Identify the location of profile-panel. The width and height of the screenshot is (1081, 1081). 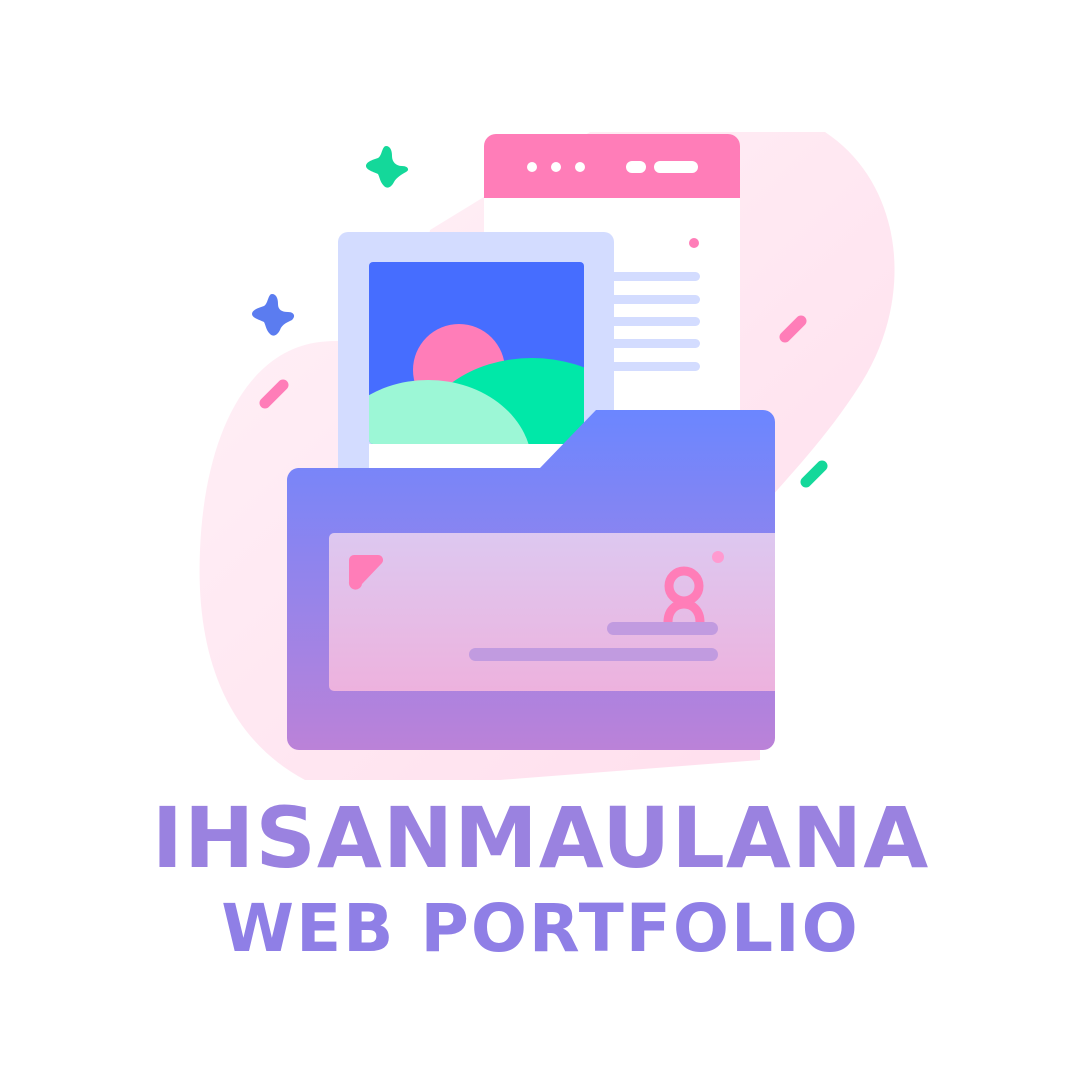
(552, 612).